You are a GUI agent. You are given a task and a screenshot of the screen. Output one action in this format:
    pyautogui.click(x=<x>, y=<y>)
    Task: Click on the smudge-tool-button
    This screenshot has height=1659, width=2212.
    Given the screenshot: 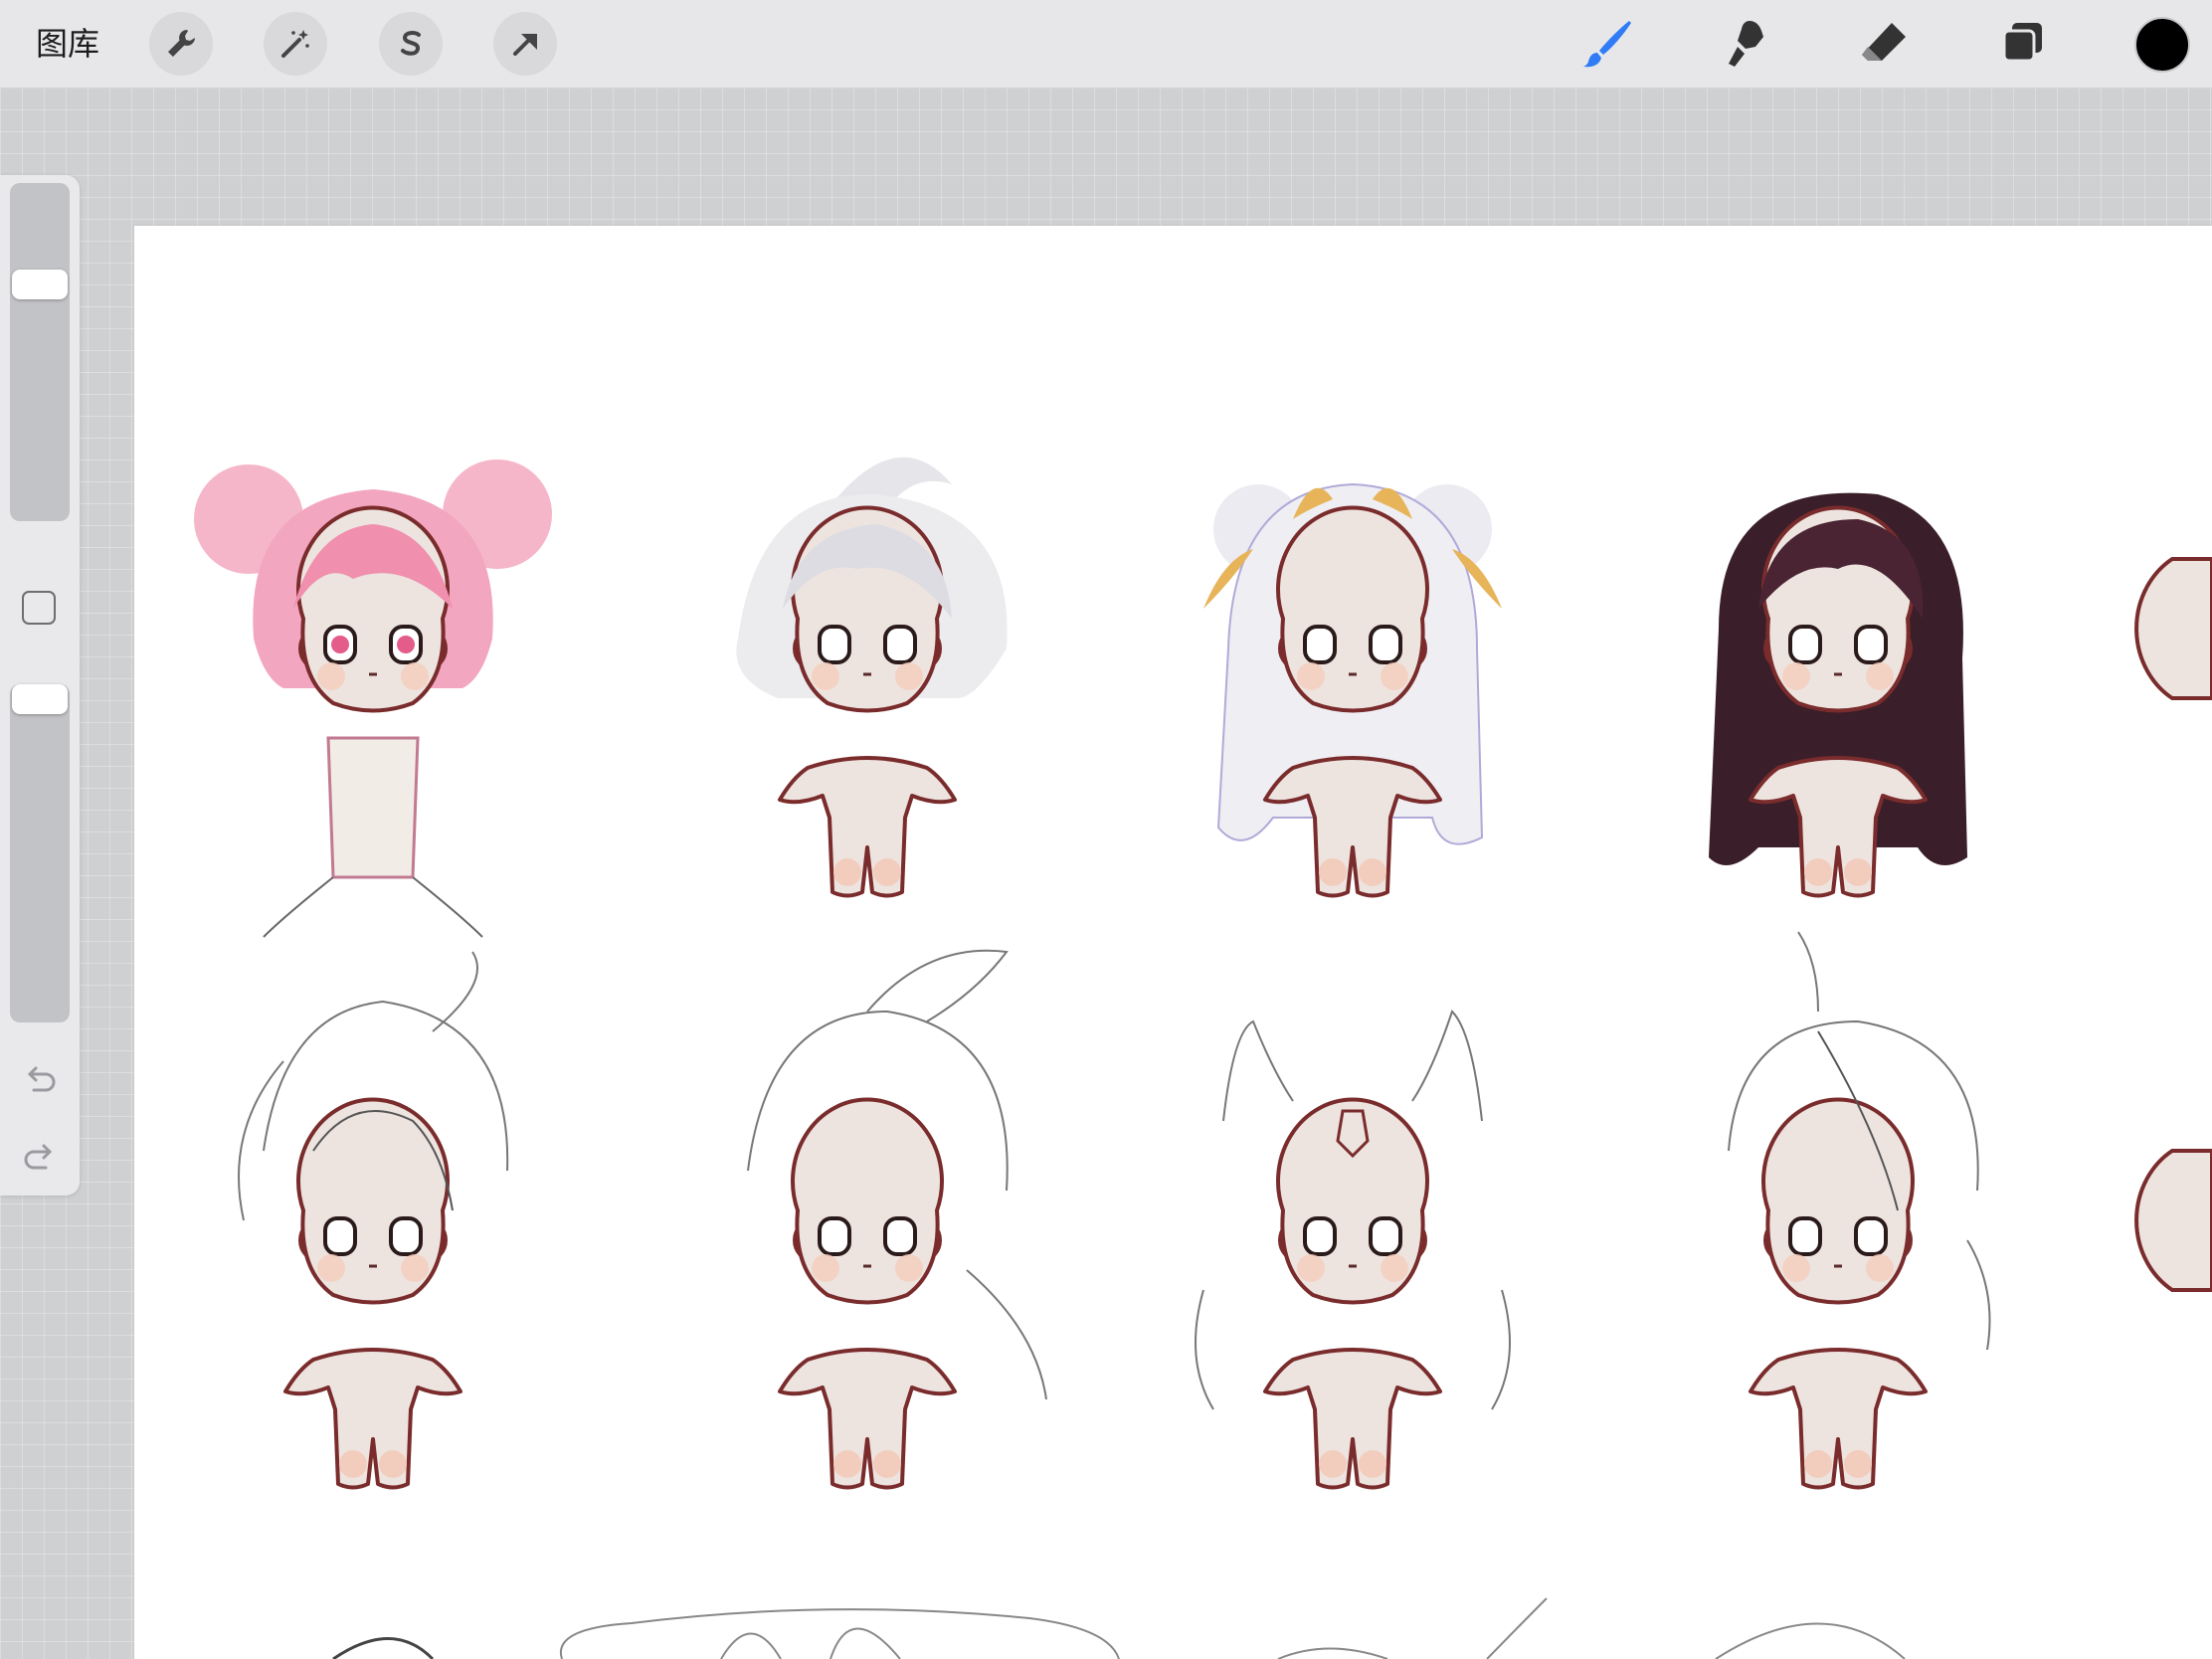 What is the action you would take?
    pyautogui.click(x=1746, y=44)
    